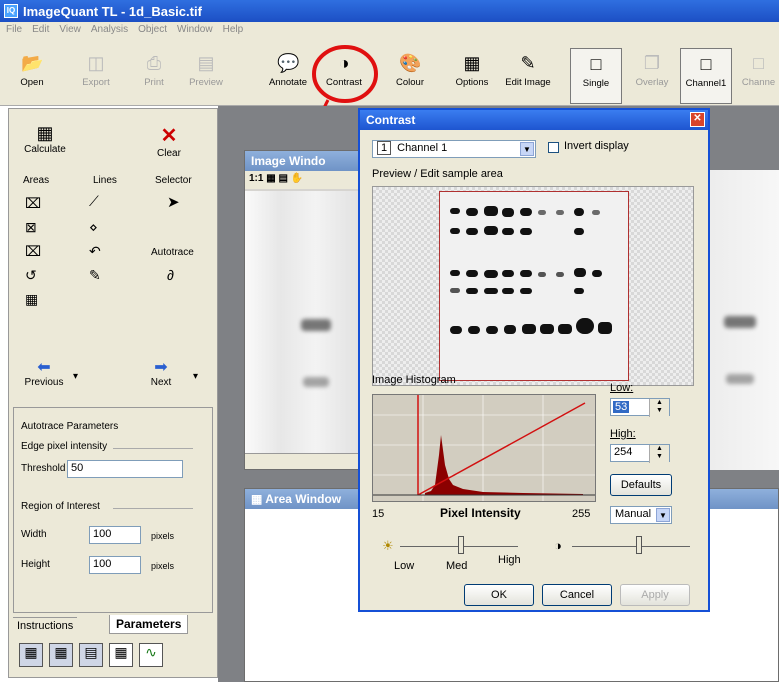 Image resolution: width=779 pixels, height=682 pixels. I want to click on apply-button: Apply, so click(655, 595).